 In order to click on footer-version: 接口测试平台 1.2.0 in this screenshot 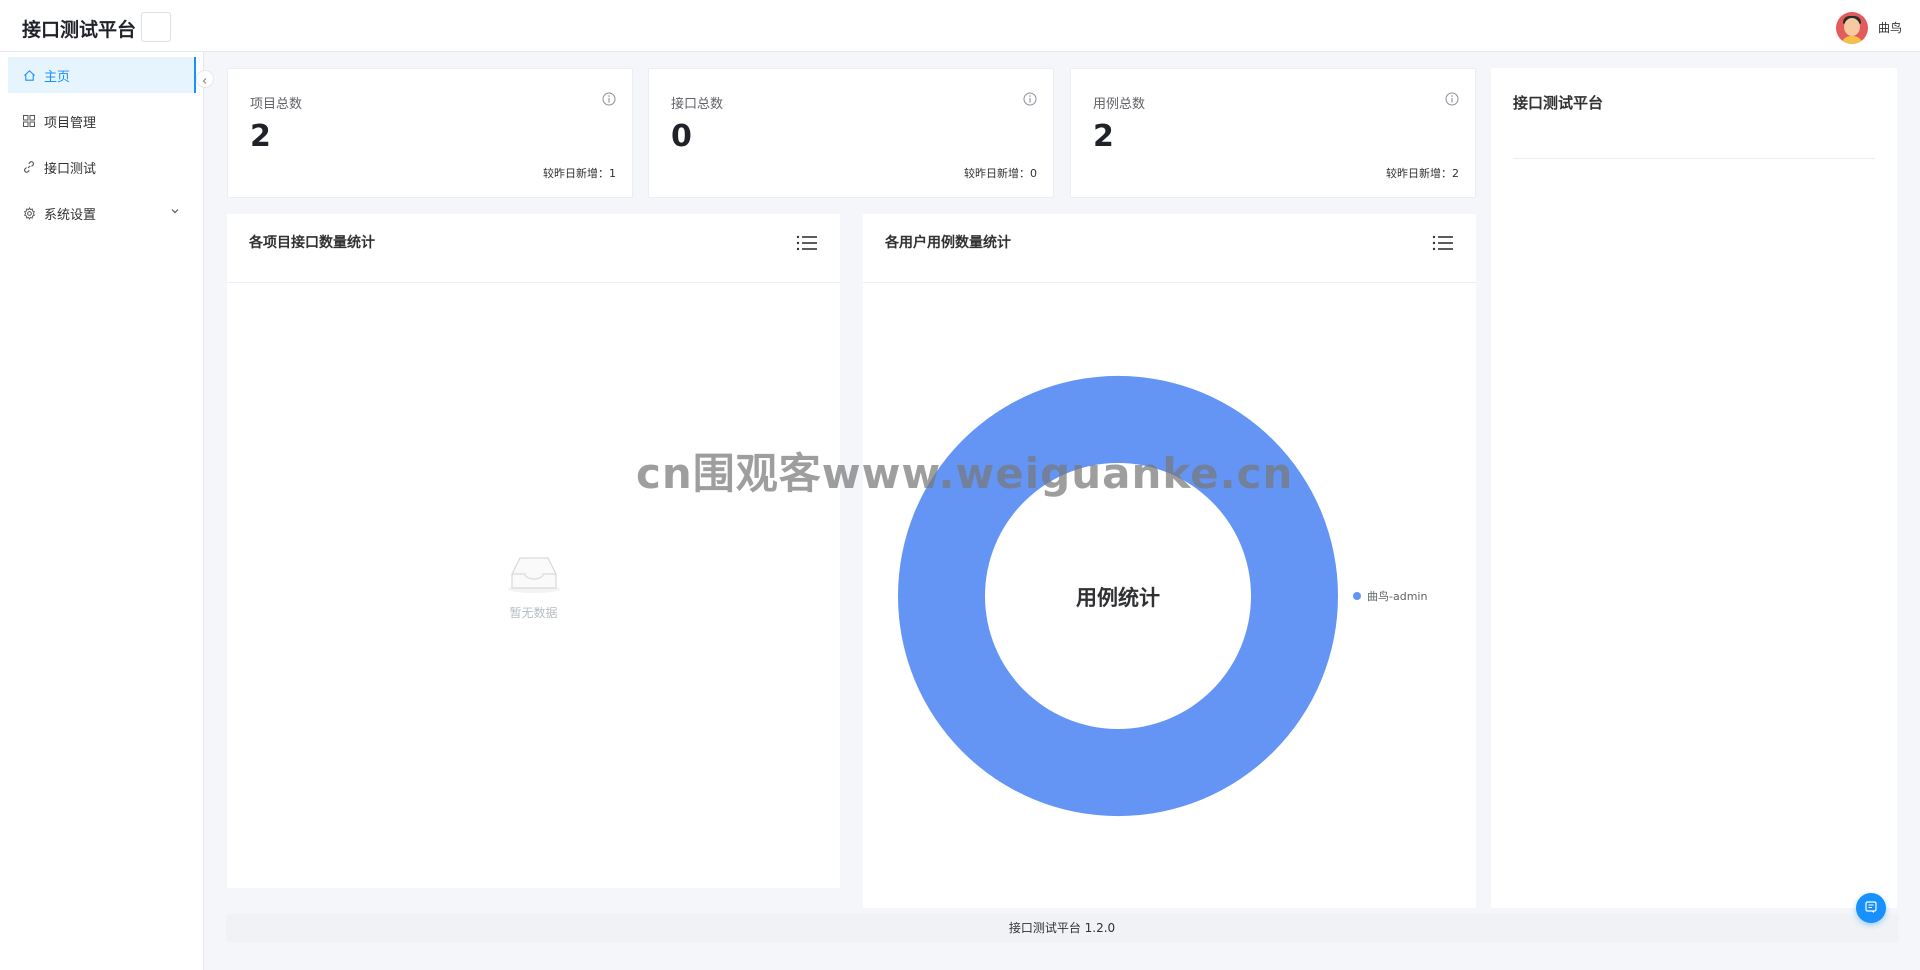, I will do `click(1062, 928)`.